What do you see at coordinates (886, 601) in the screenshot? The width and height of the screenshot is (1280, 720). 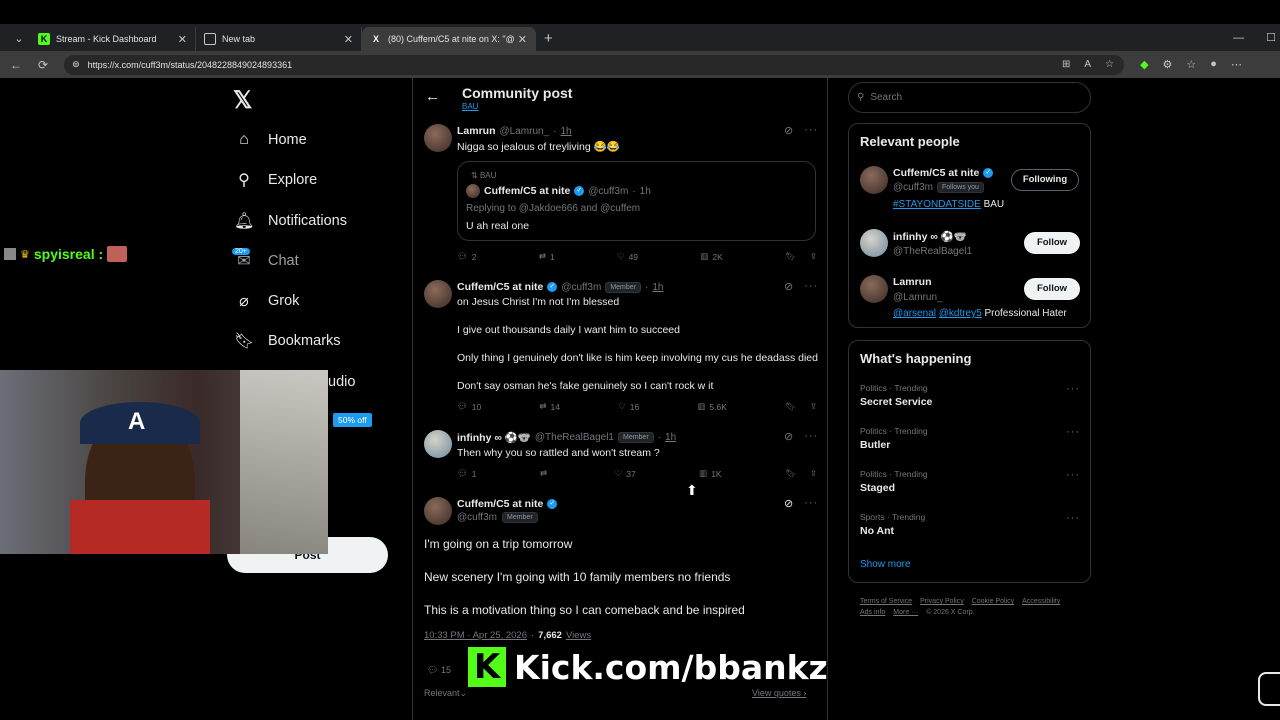 I see `footer-link: Terms of Service` at bounding box center [886, 601].